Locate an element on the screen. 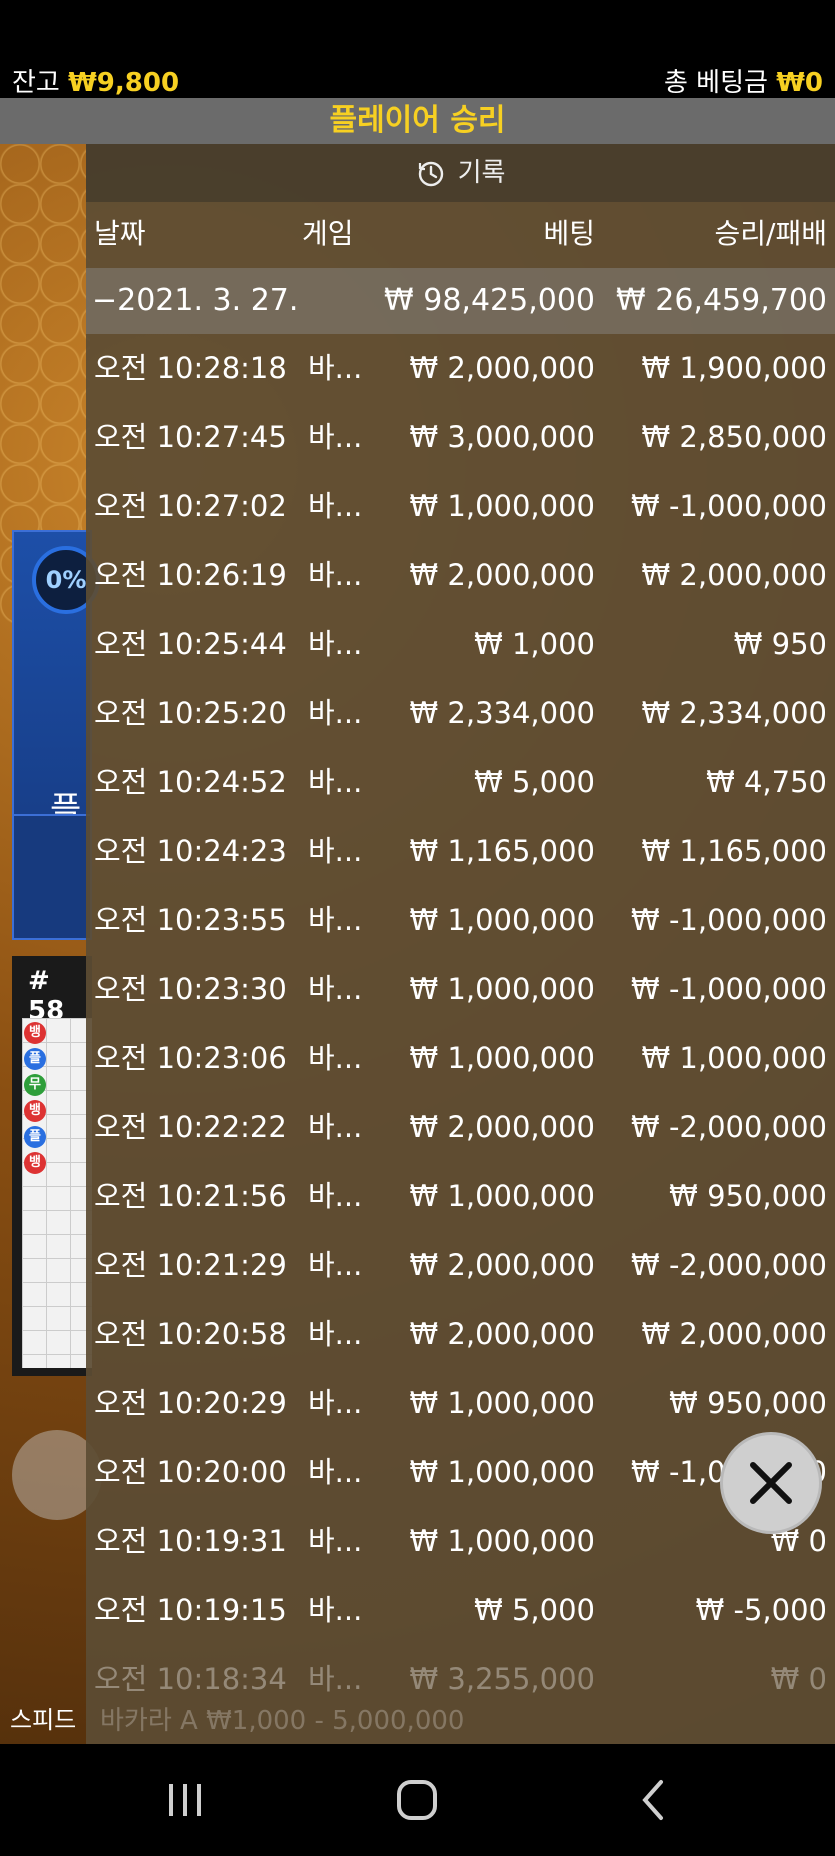  column-game: 게임 is located at coordinates (328, 233).